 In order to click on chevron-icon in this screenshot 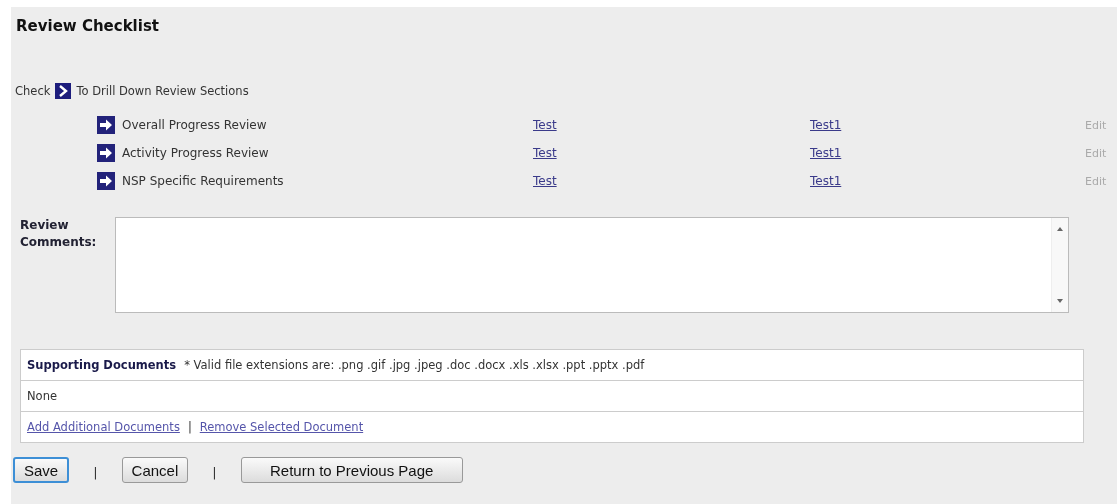, I will do `click(63, 91)`.